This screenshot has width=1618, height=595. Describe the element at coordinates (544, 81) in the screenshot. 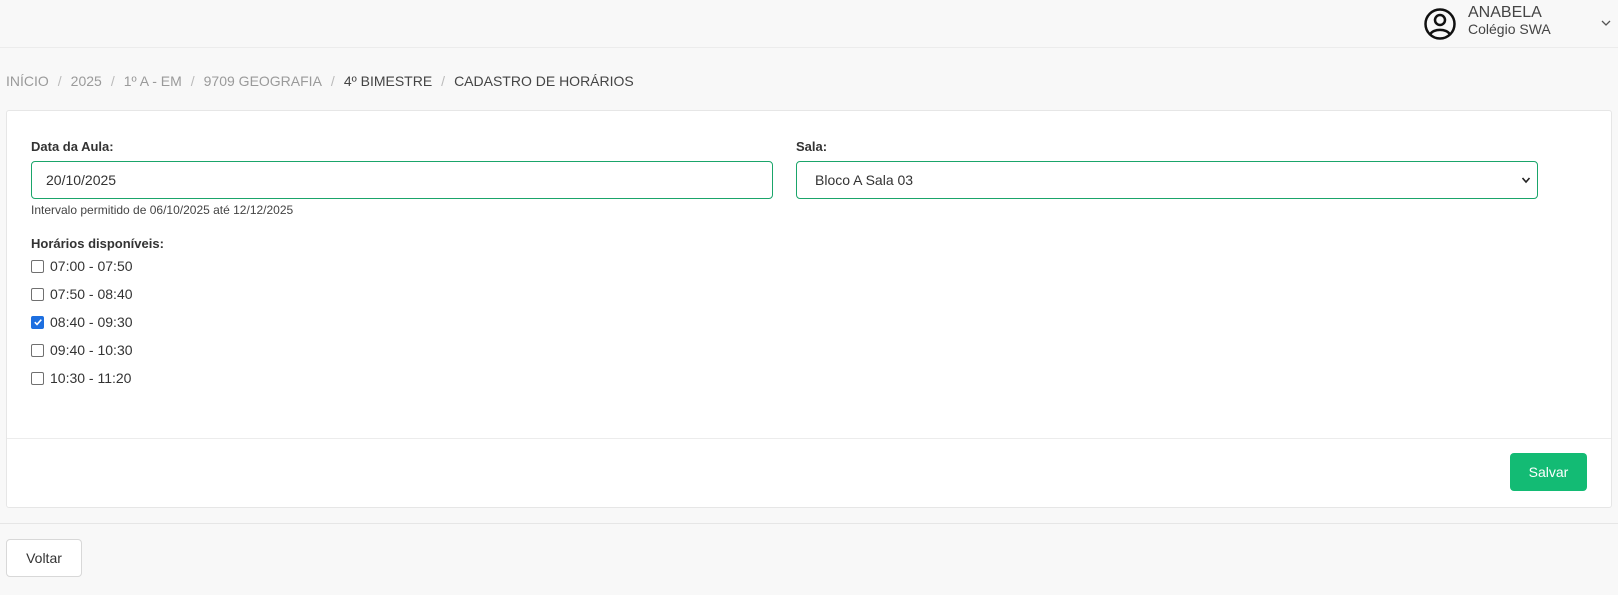

I see `breadcrumb-current: CADASTRO DE HORÁRIOS` at that location.